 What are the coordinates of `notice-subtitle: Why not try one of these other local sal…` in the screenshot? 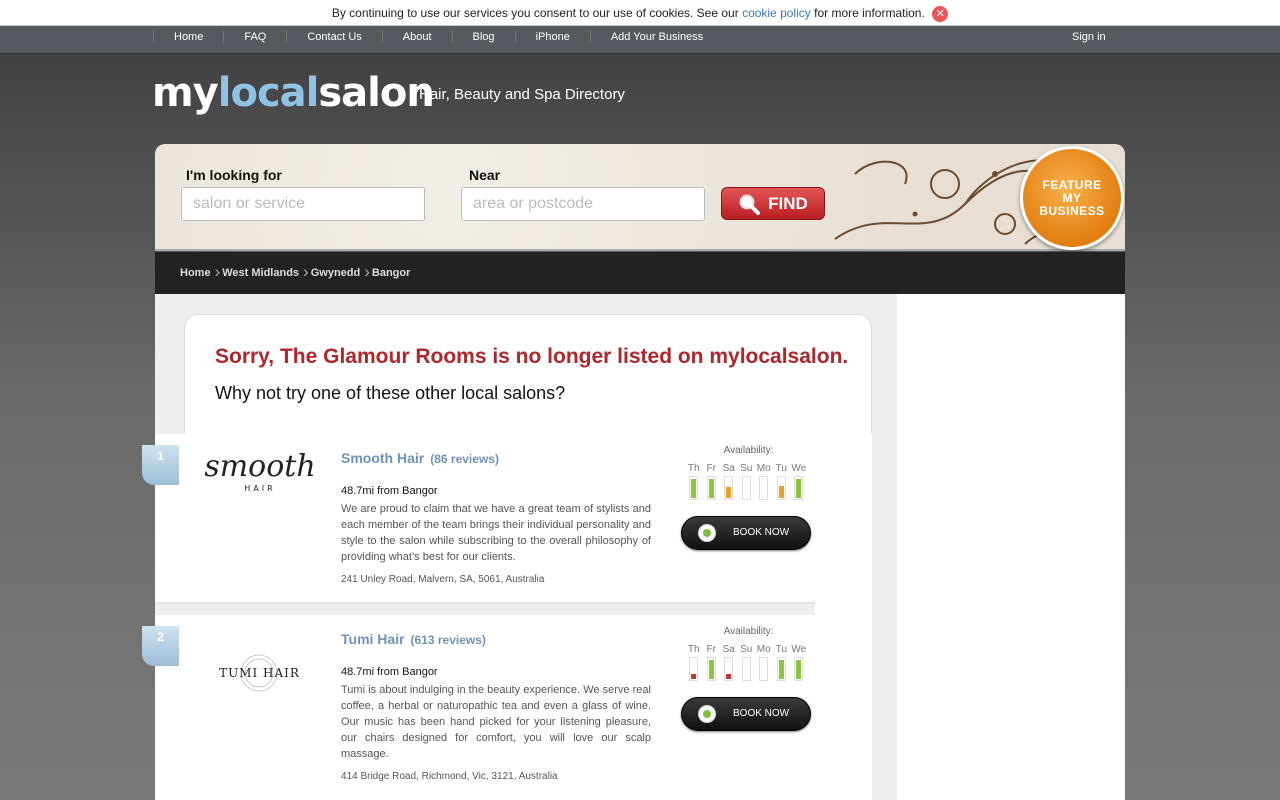 It's located at (390, 393).